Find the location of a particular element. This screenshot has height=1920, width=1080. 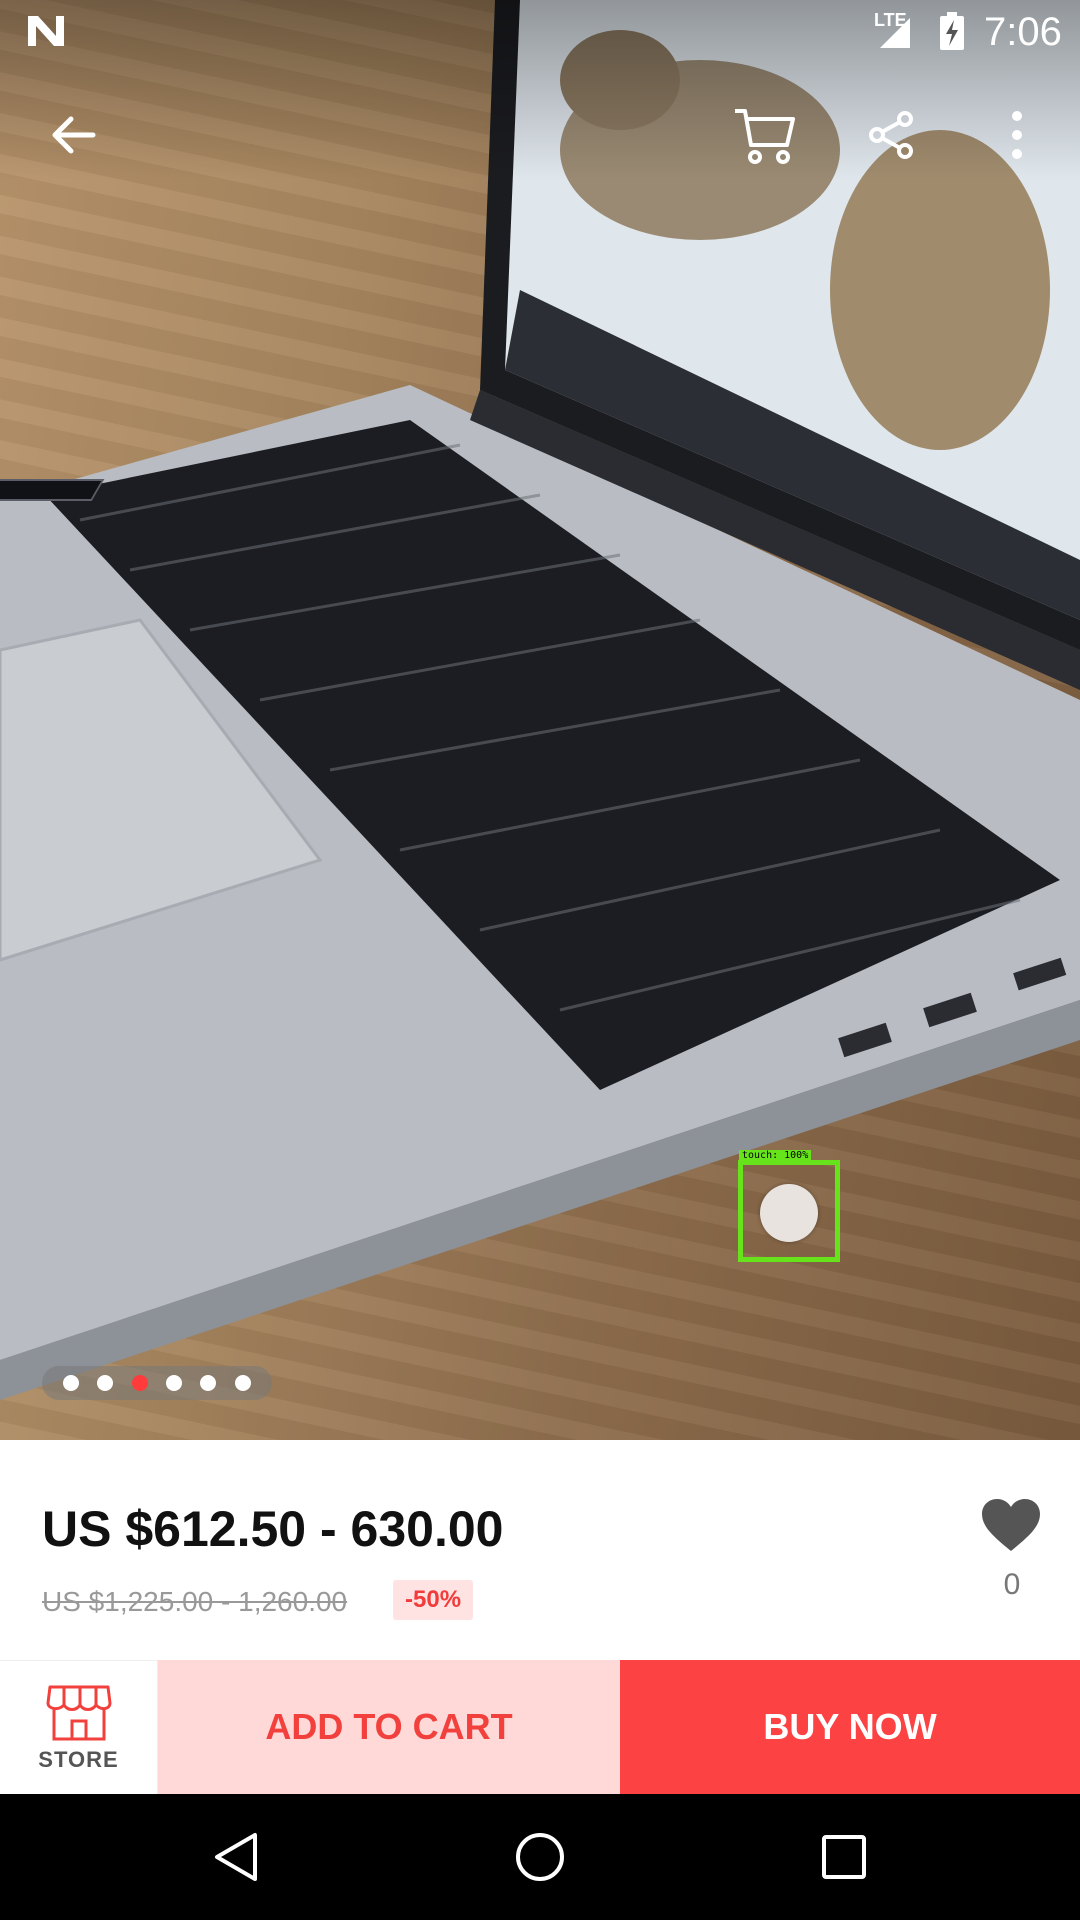

circle-home-icon is located at coordinates (540, 1857).